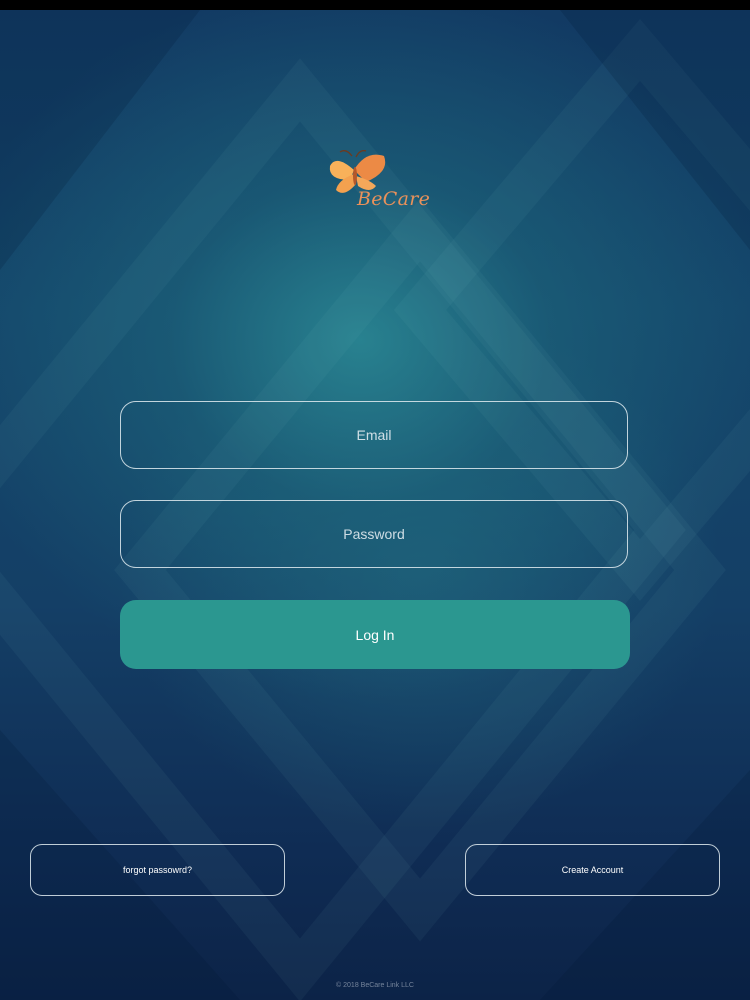 This screenshot has height=1000, width=750. What do you see at coordinates (592, 870) in the screenshot?
I see `create-account-button: Create Account` at bounding box center [592, 870].